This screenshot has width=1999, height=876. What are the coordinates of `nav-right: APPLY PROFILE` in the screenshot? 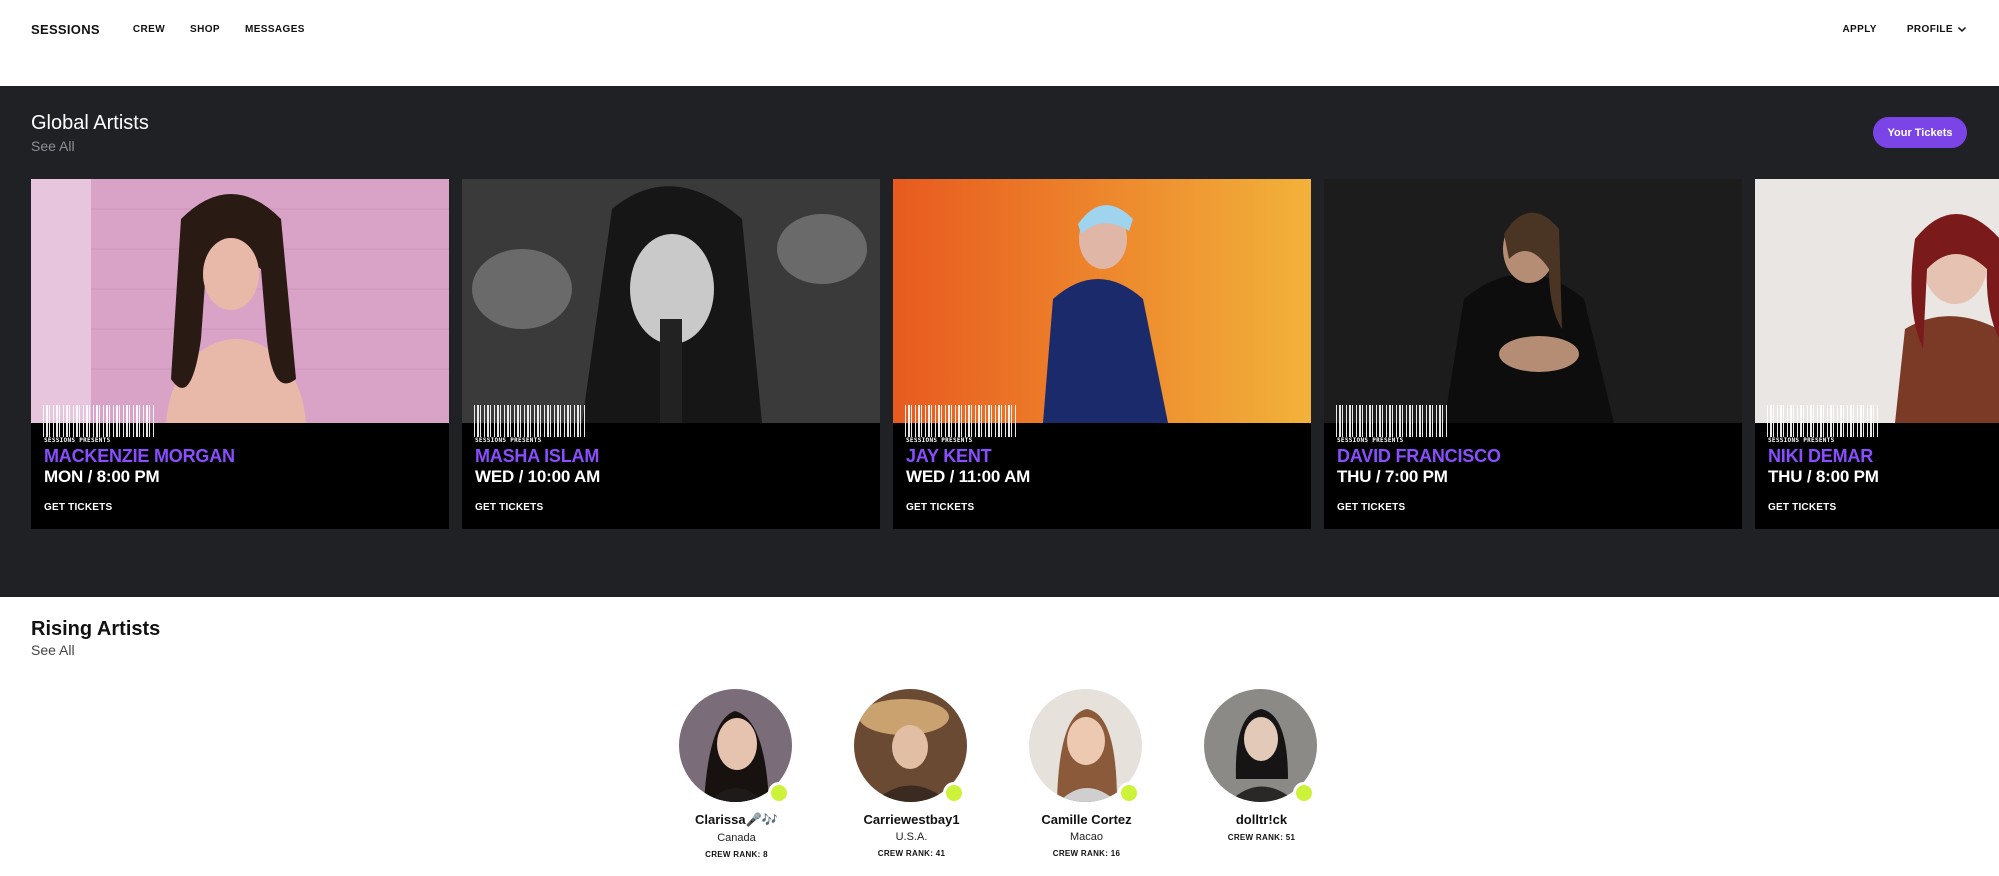 It's located at (1890, 29).